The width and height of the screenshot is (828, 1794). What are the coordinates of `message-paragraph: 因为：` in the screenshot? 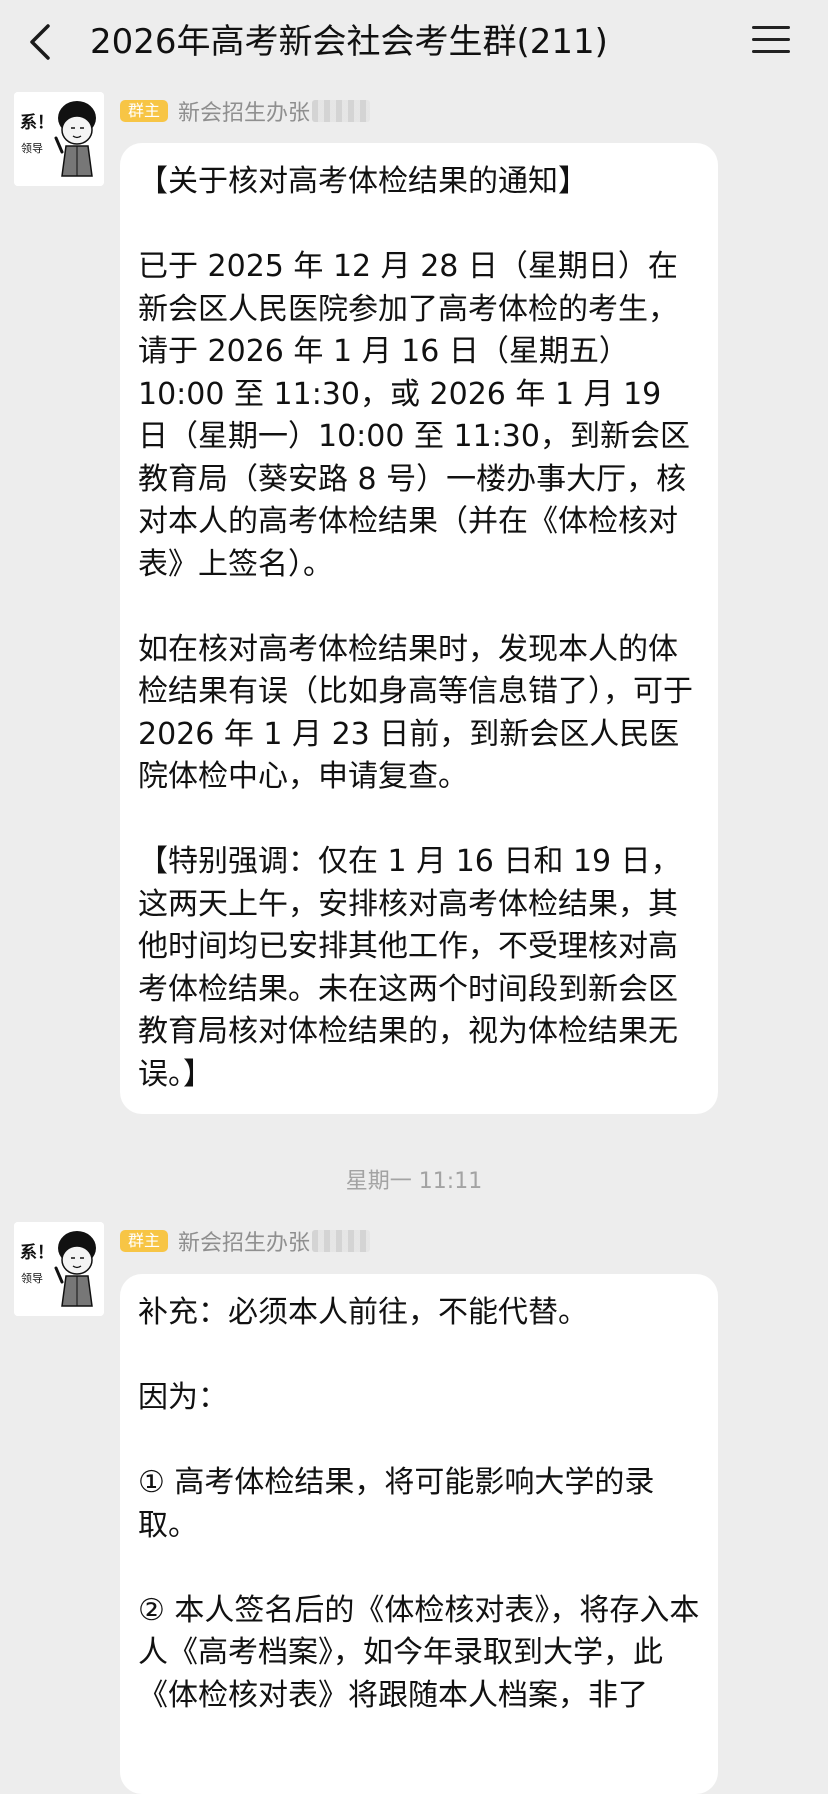 It's located at (183, 1397).